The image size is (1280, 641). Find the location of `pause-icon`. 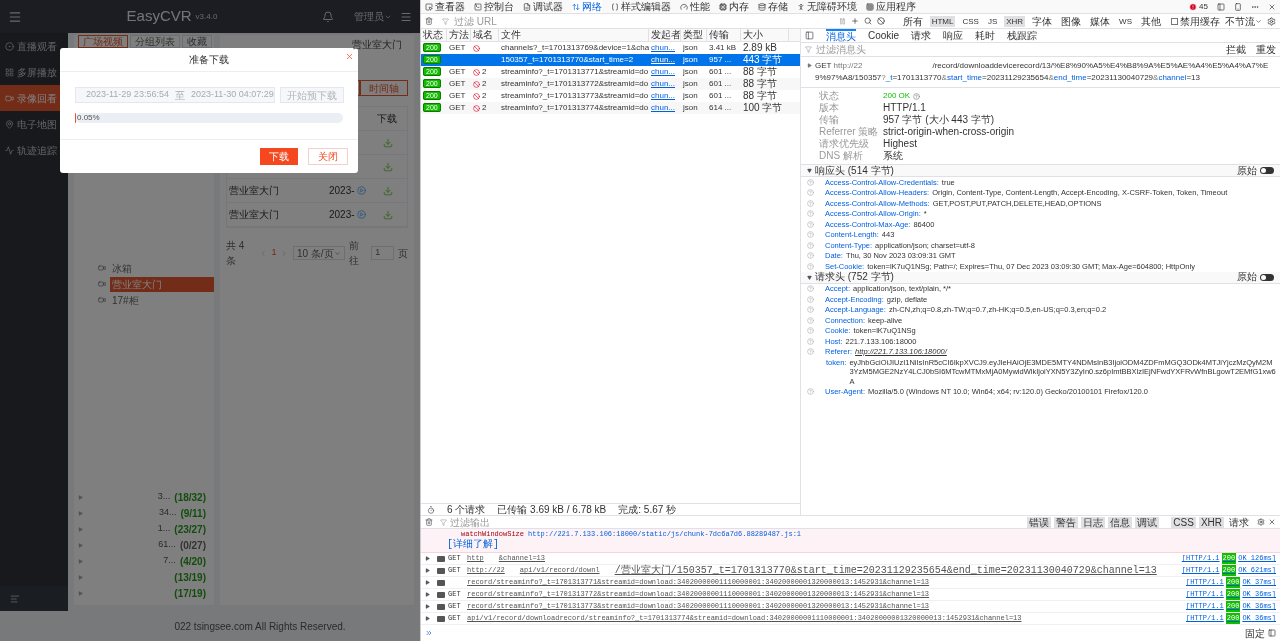

pause-icon is located at coordinates (842, 21).